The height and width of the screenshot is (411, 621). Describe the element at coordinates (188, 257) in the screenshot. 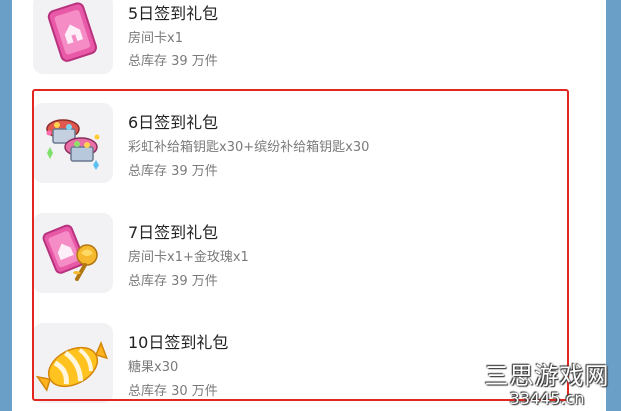

I see `gift-contents: 房间卡x1+金玫瑰x1` at that location.